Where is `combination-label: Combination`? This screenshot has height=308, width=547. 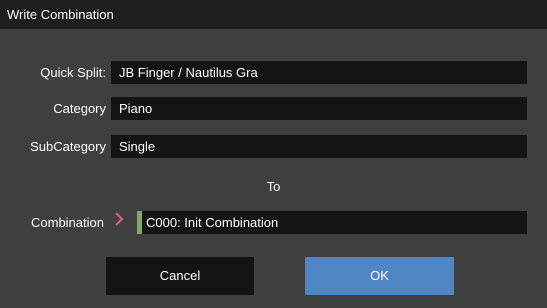
combination-label: Combination is located at coordinates (67, 222).